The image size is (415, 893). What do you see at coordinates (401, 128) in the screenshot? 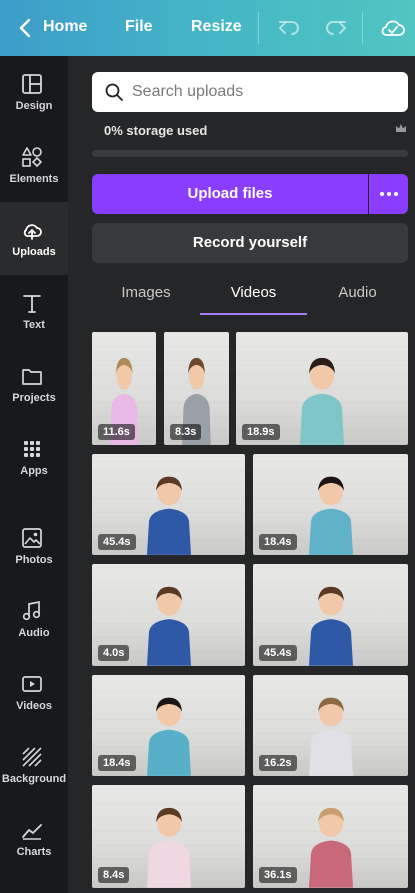
I see `crown-icon` at bounding box center [401, 128].